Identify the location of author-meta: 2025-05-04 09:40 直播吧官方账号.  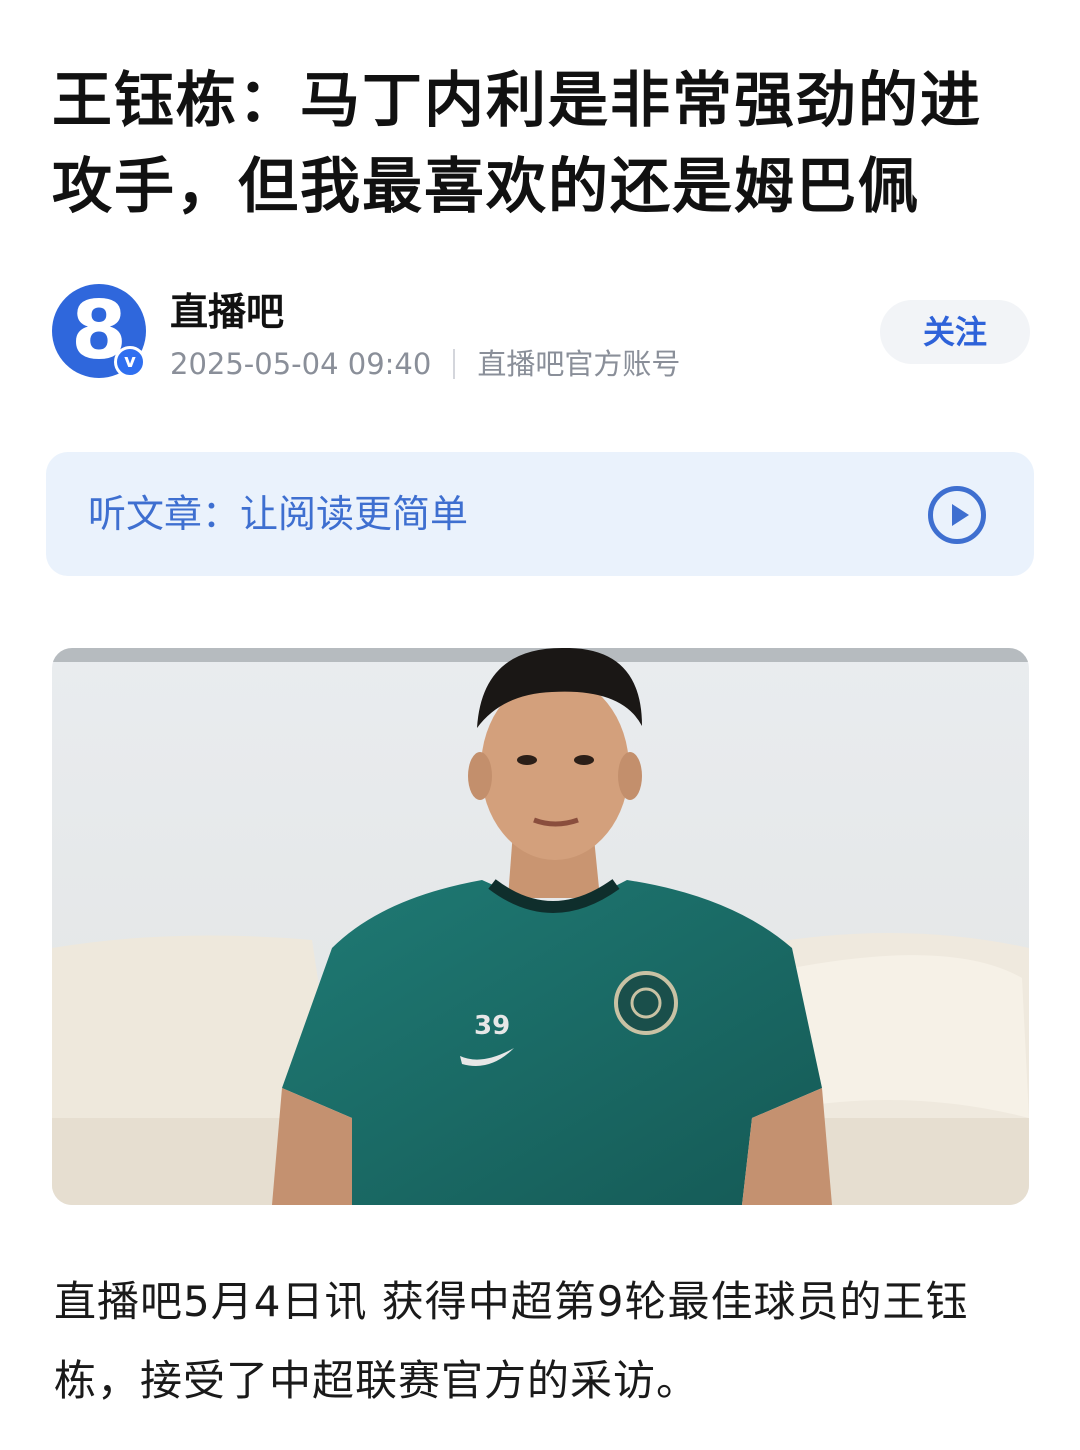
(425, 364).